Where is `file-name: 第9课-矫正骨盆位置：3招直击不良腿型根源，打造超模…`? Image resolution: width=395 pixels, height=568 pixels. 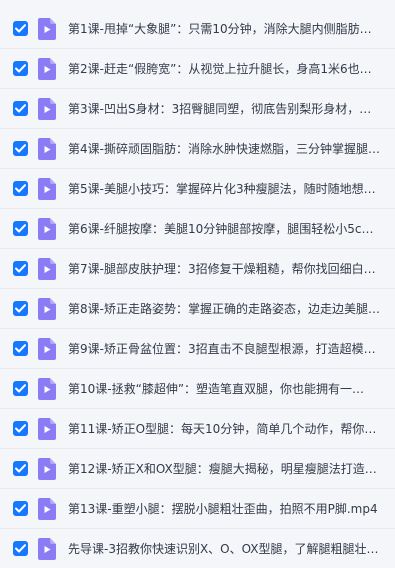
file-name: 第9课-矫正骨盆位置：3招直击不良腿型根源，打造超模… is located at coordinates (222, 348).